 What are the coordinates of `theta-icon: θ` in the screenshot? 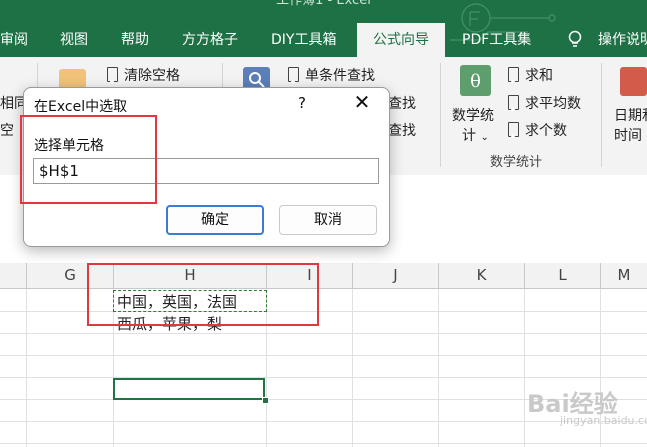 It's located at (475, 80).